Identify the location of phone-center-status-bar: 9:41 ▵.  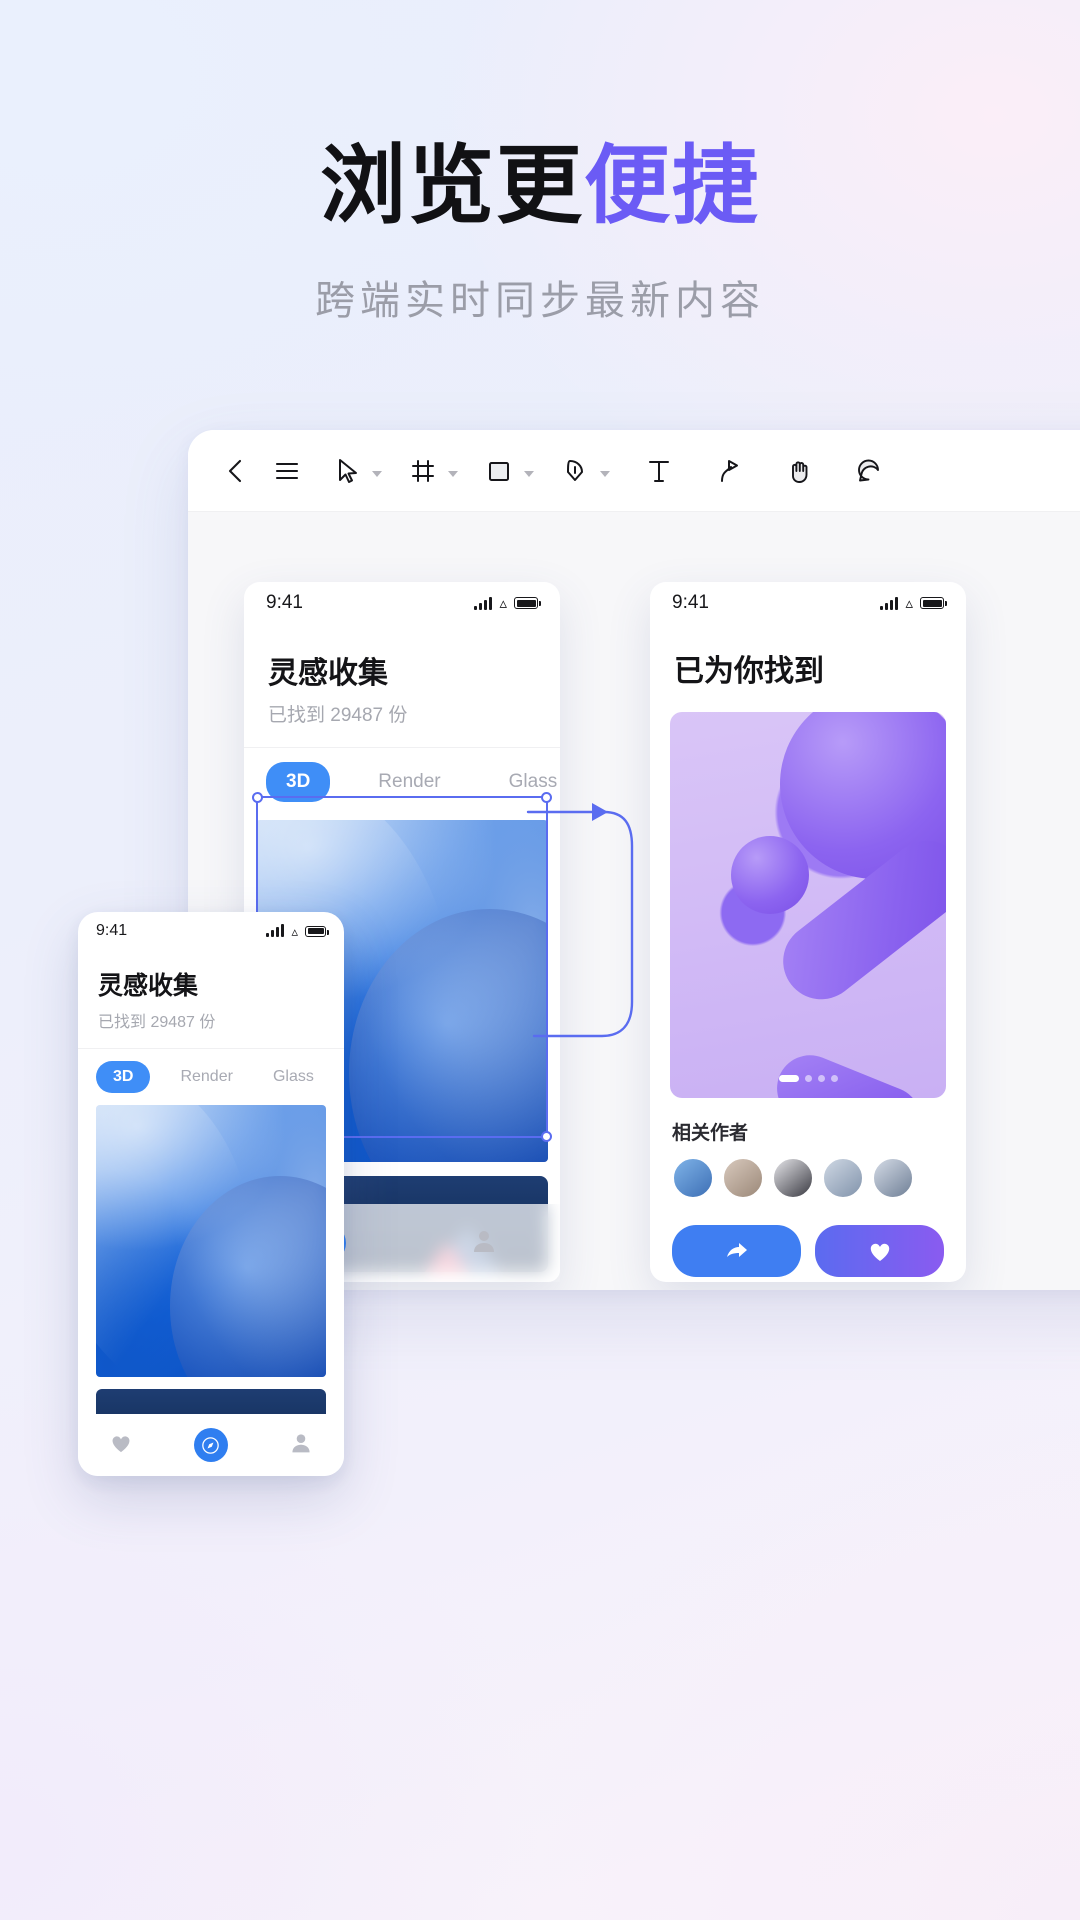
(402, 603).